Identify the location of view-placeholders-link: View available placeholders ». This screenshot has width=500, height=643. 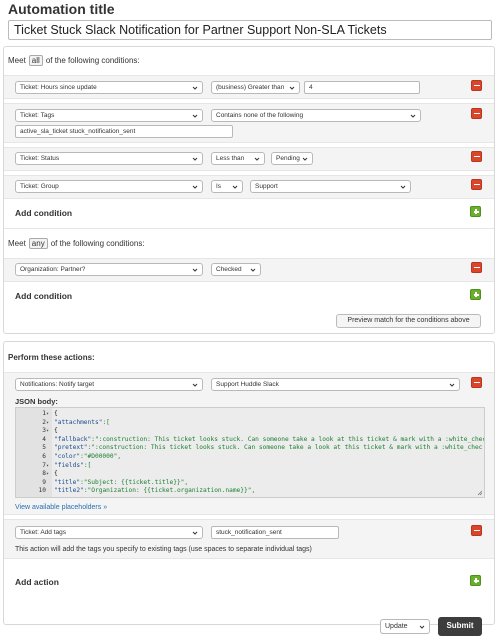
(61, 507).